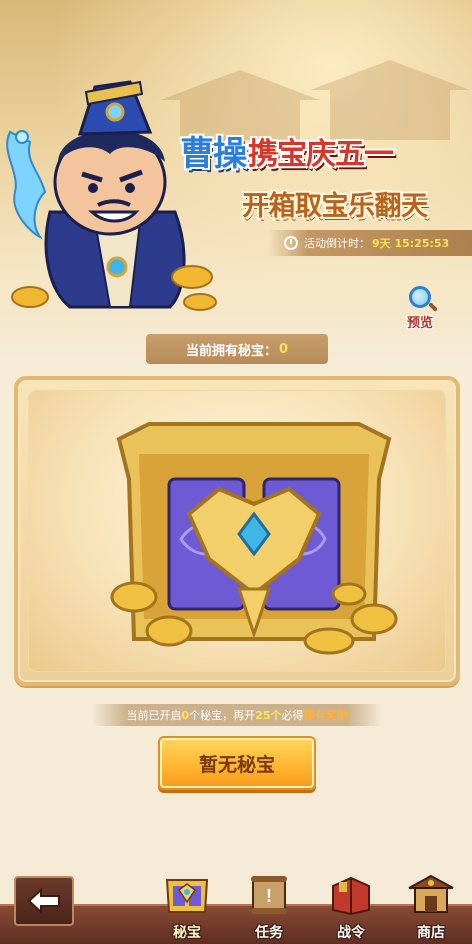 This screenshot has height=944, width=472. What do you see at coordinates (154, 715) in the screenshot?
I see `hint-part1: 当前已开启` at bounding box center [154, 715].